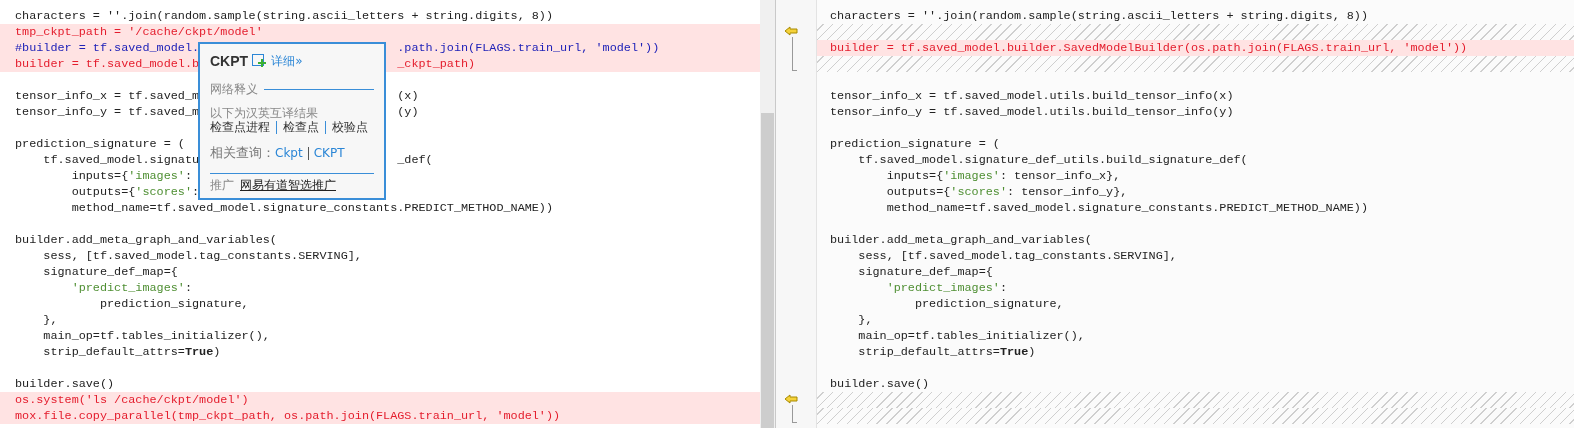 The width and height of the screenshot is (1574, 428). I want to click on code-text: builder = tf.saved_model.builder.SavedModelBuilder(os.path.join(FLAGS.train_url, 'model')), so click(1149, 48).